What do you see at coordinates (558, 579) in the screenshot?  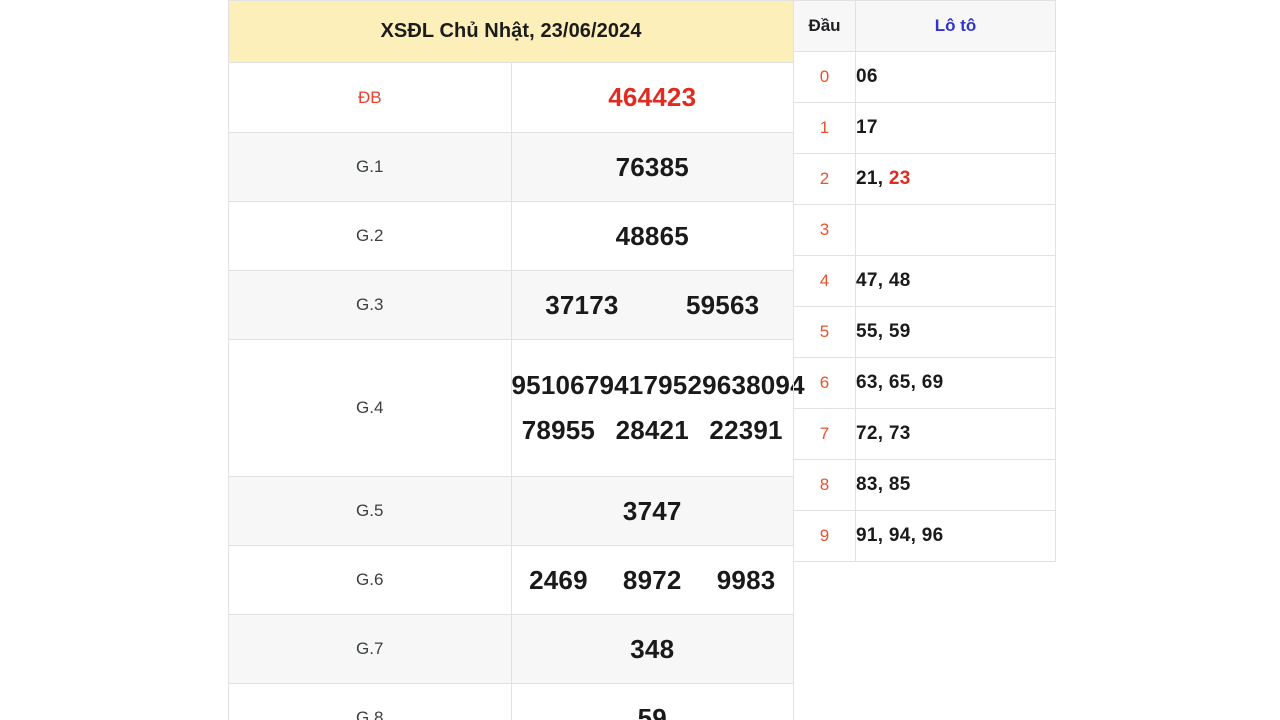 I see `prize-number: 2469` at bounding box center [558, 579].